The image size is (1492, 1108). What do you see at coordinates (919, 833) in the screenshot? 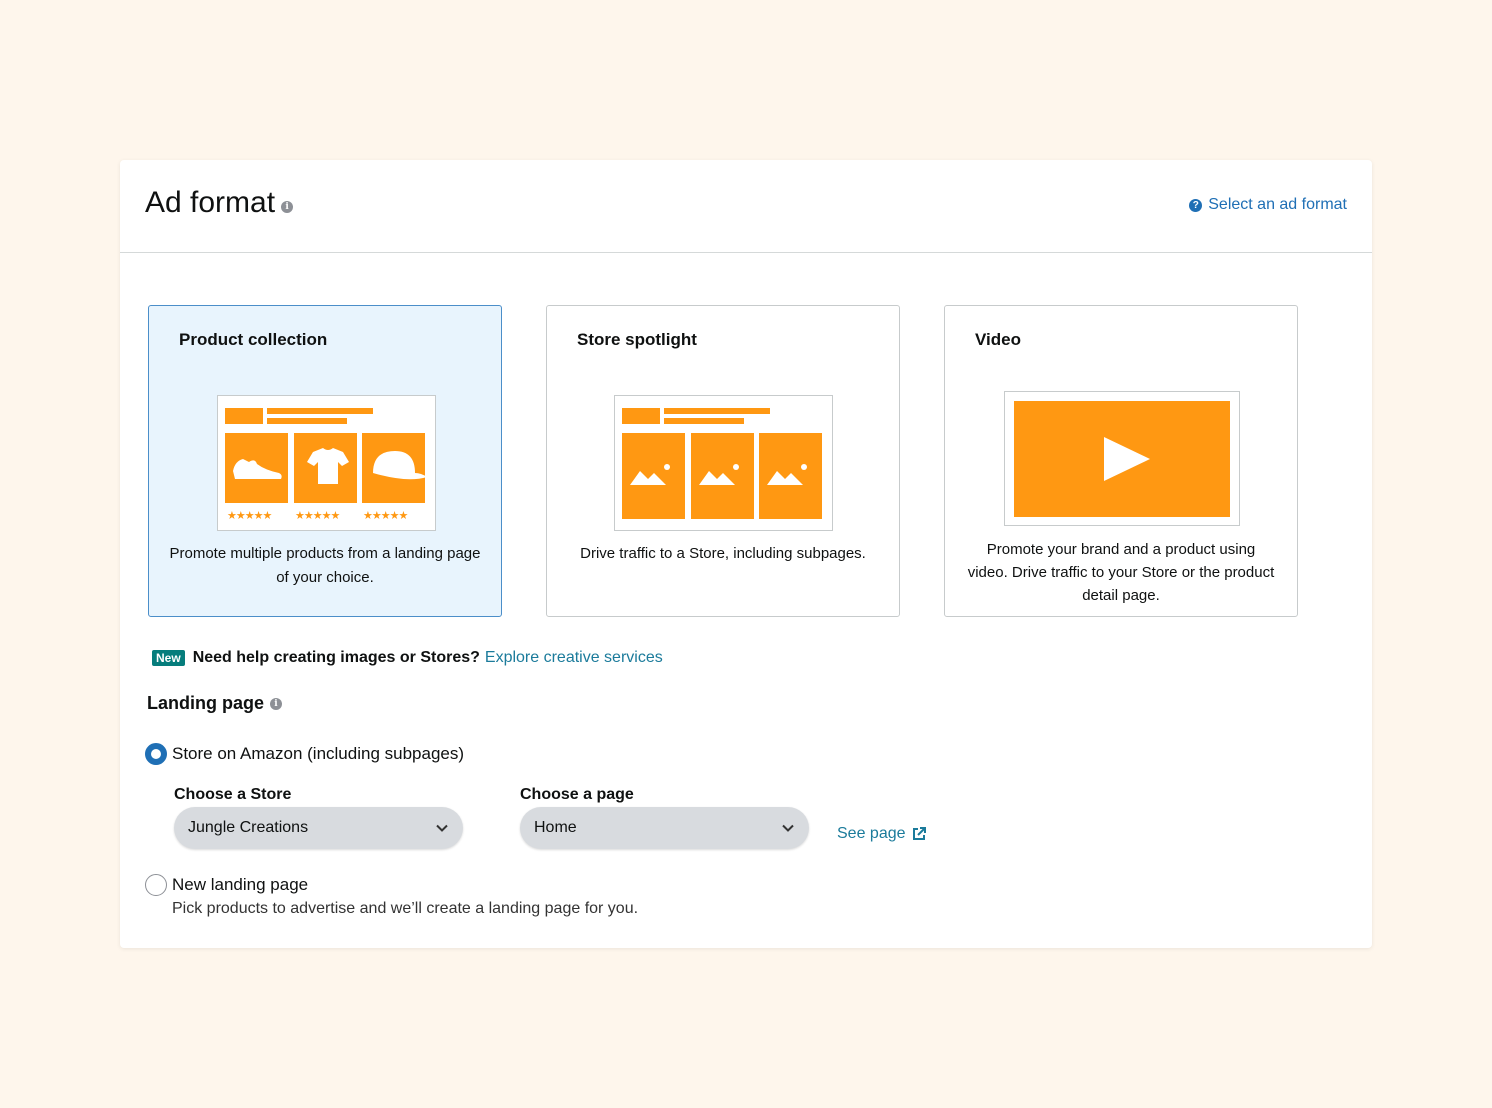
I see `external-link-icon` at bounding box center [919, 833].